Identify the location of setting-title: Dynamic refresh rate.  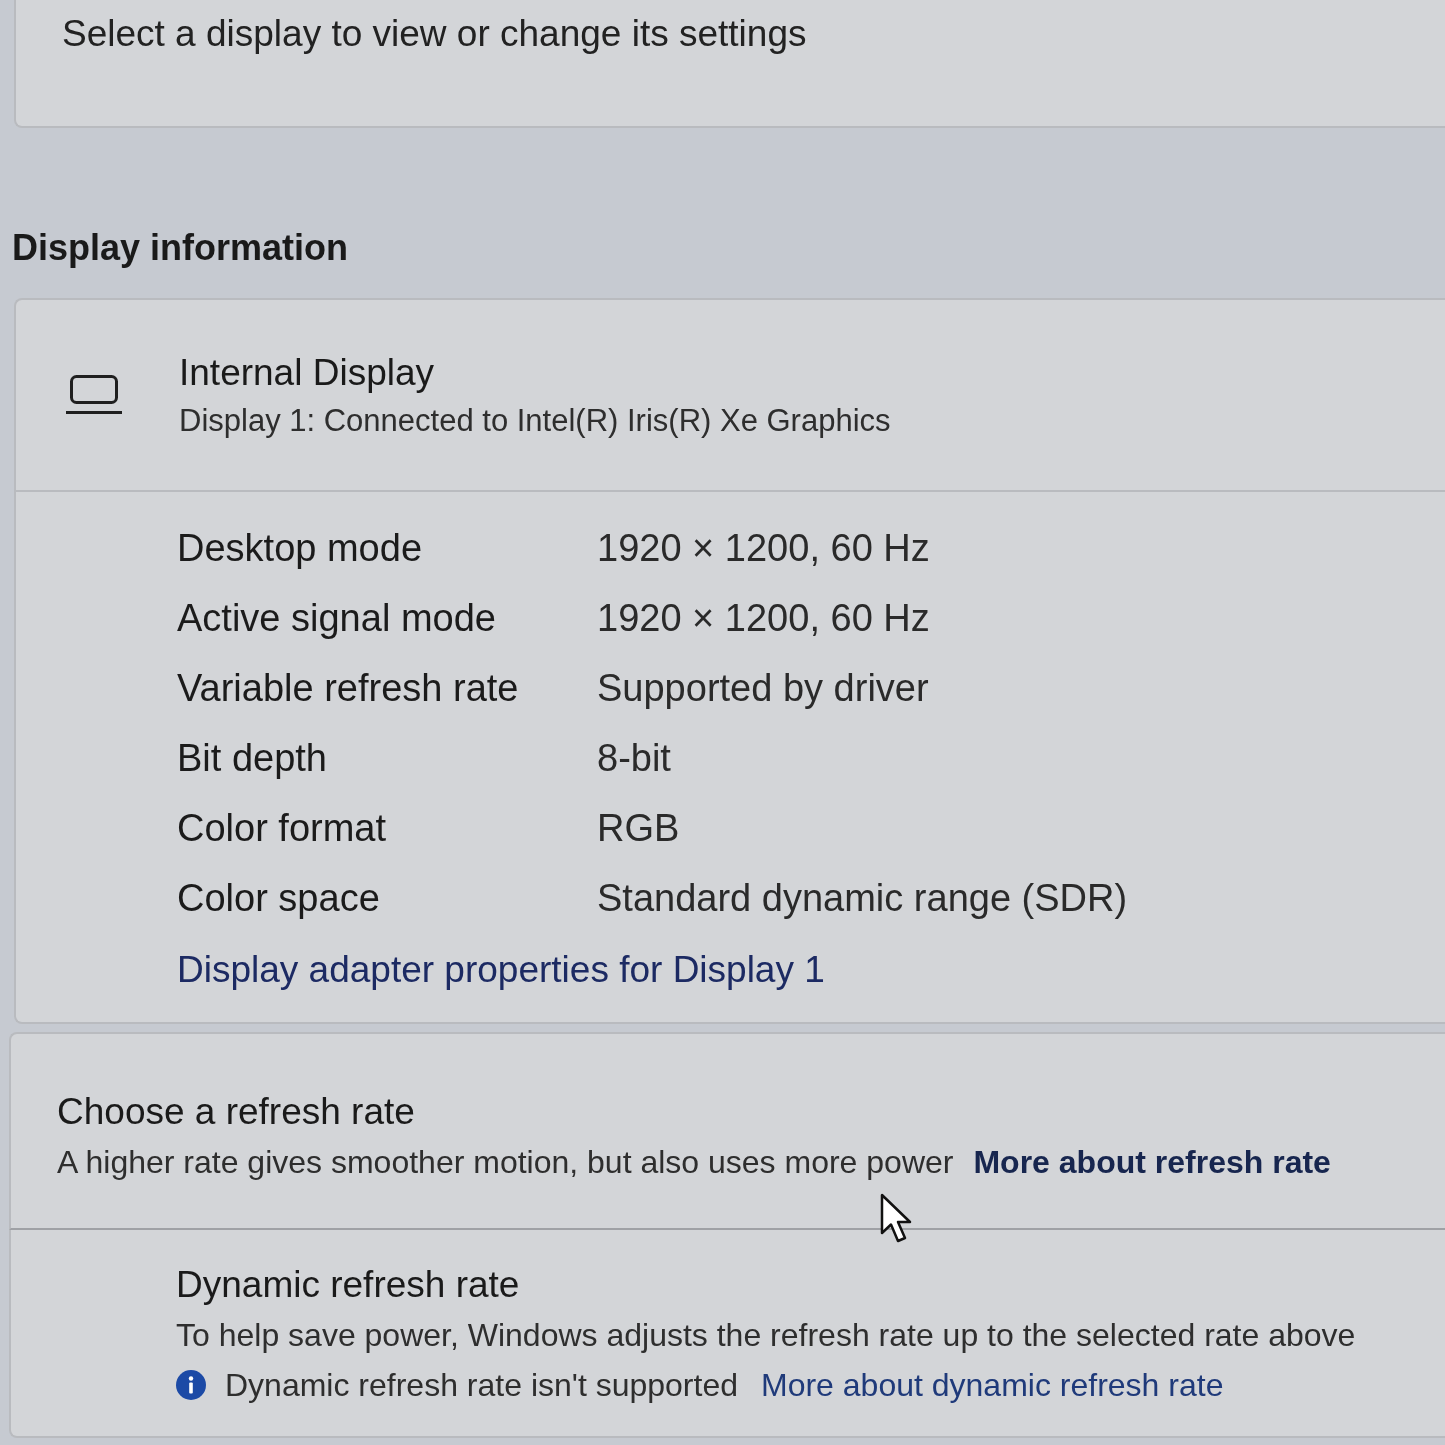
(348, 1285).